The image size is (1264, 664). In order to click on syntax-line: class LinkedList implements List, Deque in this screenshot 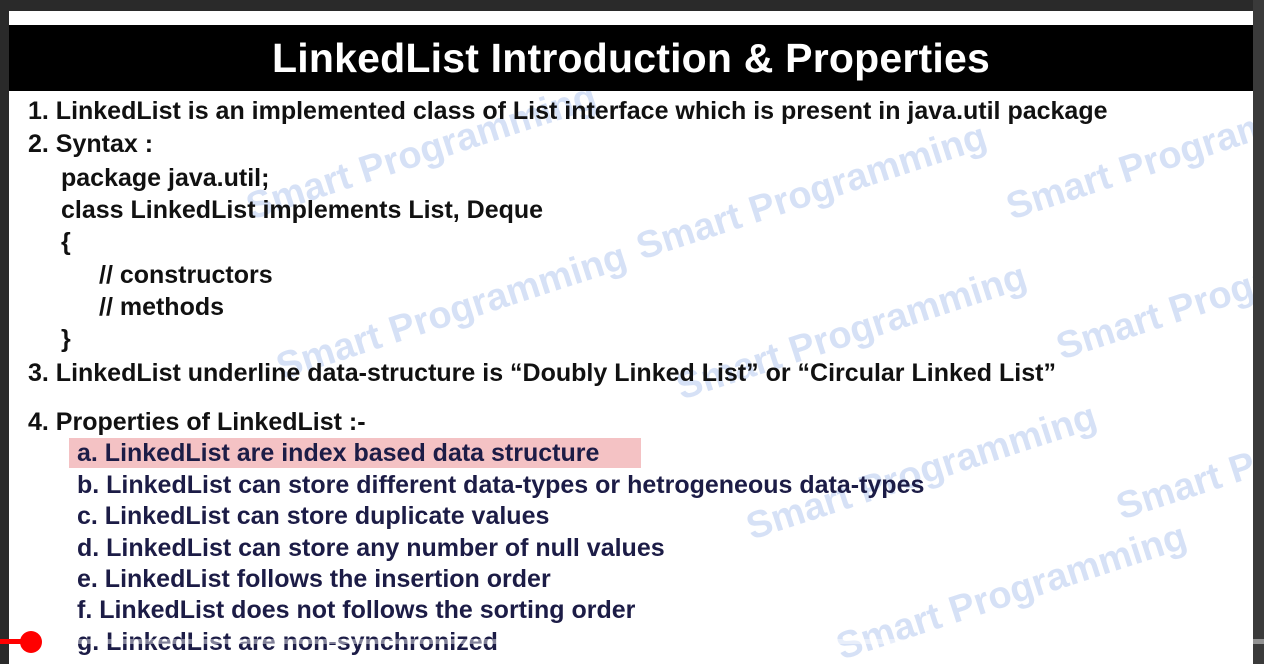, I will do `click(302, 210)`.